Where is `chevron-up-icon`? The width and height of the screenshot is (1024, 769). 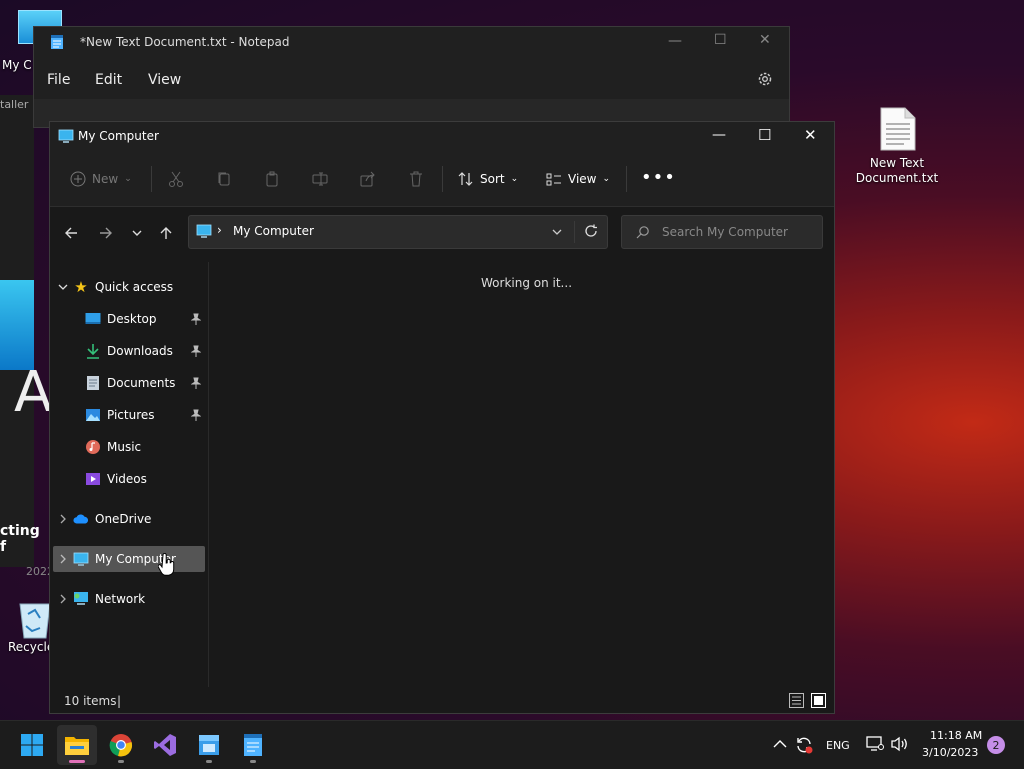
chevron-up-icon is located at coordinates (780, 744).